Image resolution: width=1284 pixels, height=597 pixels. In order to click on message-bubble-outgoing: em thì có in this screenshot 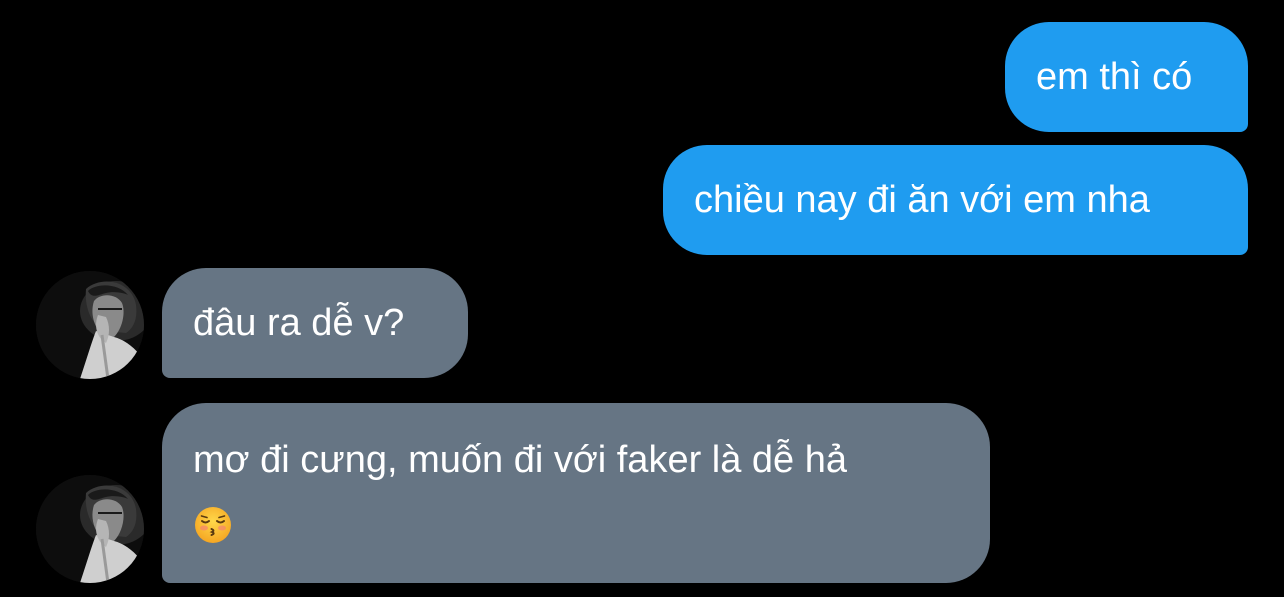, I will do `click(1126, 77)`.